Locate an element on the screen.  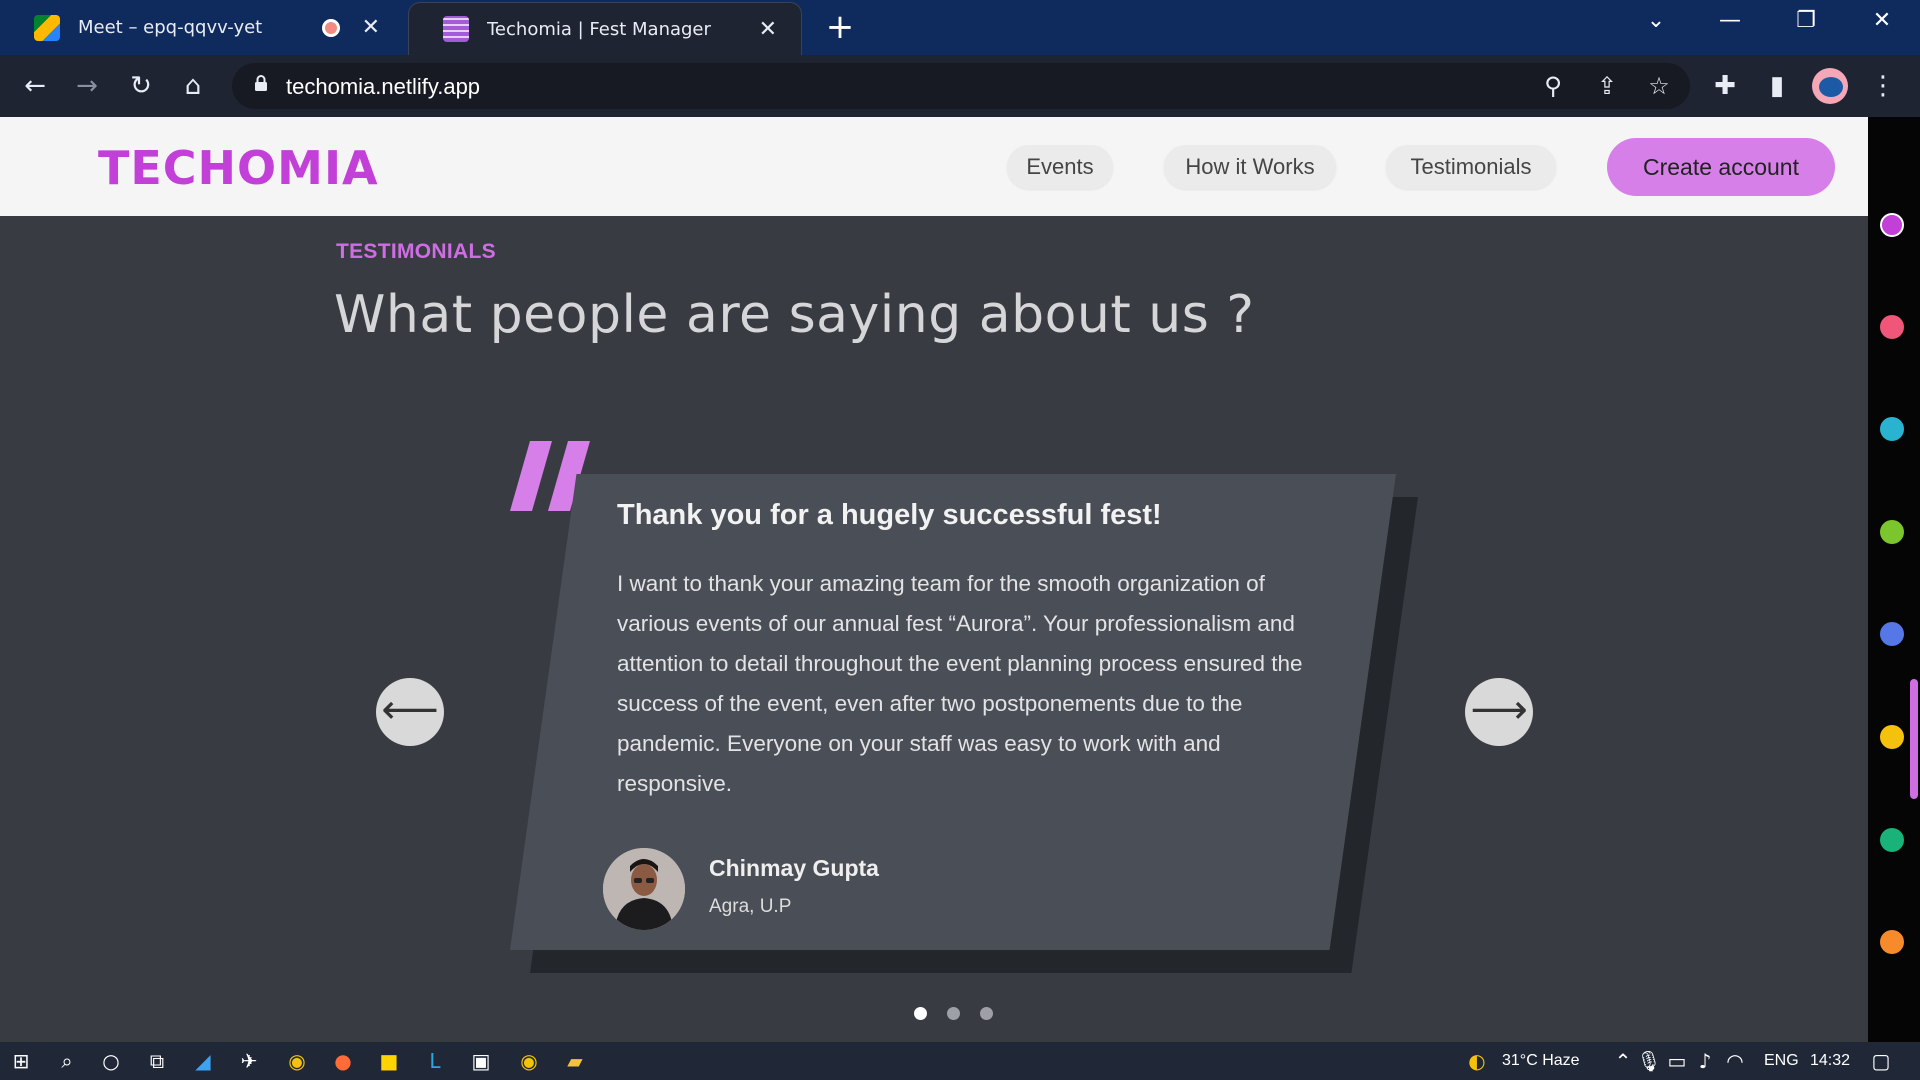
color-swatch-orange is located at coordinates (1892, 942).